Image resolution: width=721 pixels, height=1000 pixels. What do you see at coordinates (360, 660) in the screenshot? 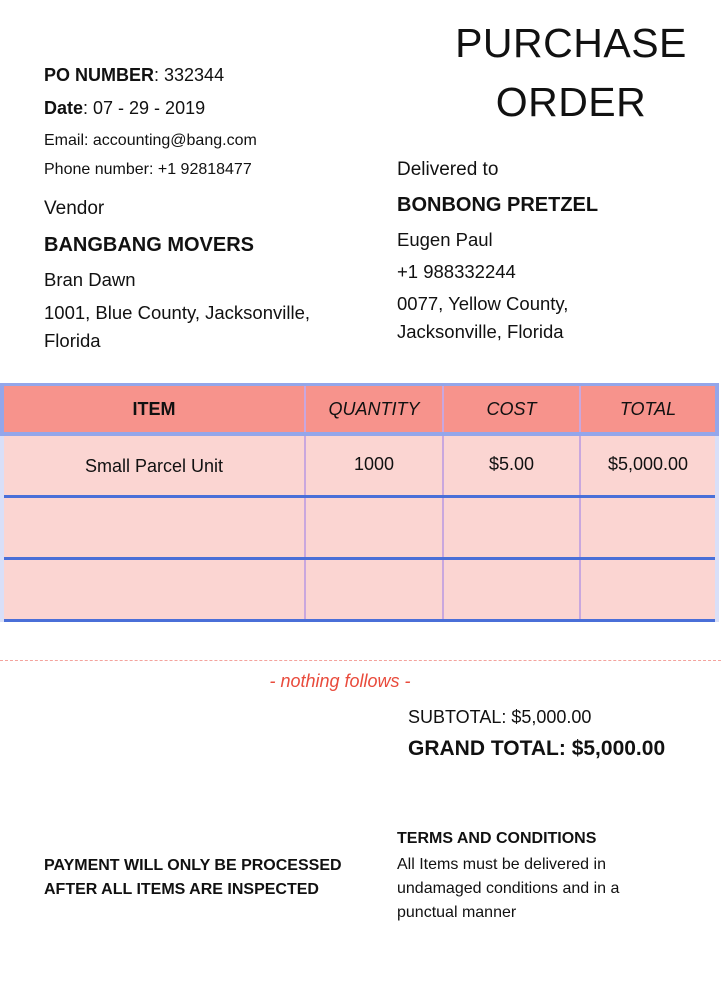
I see `dashed-divider` at bounding box center [360, 660].